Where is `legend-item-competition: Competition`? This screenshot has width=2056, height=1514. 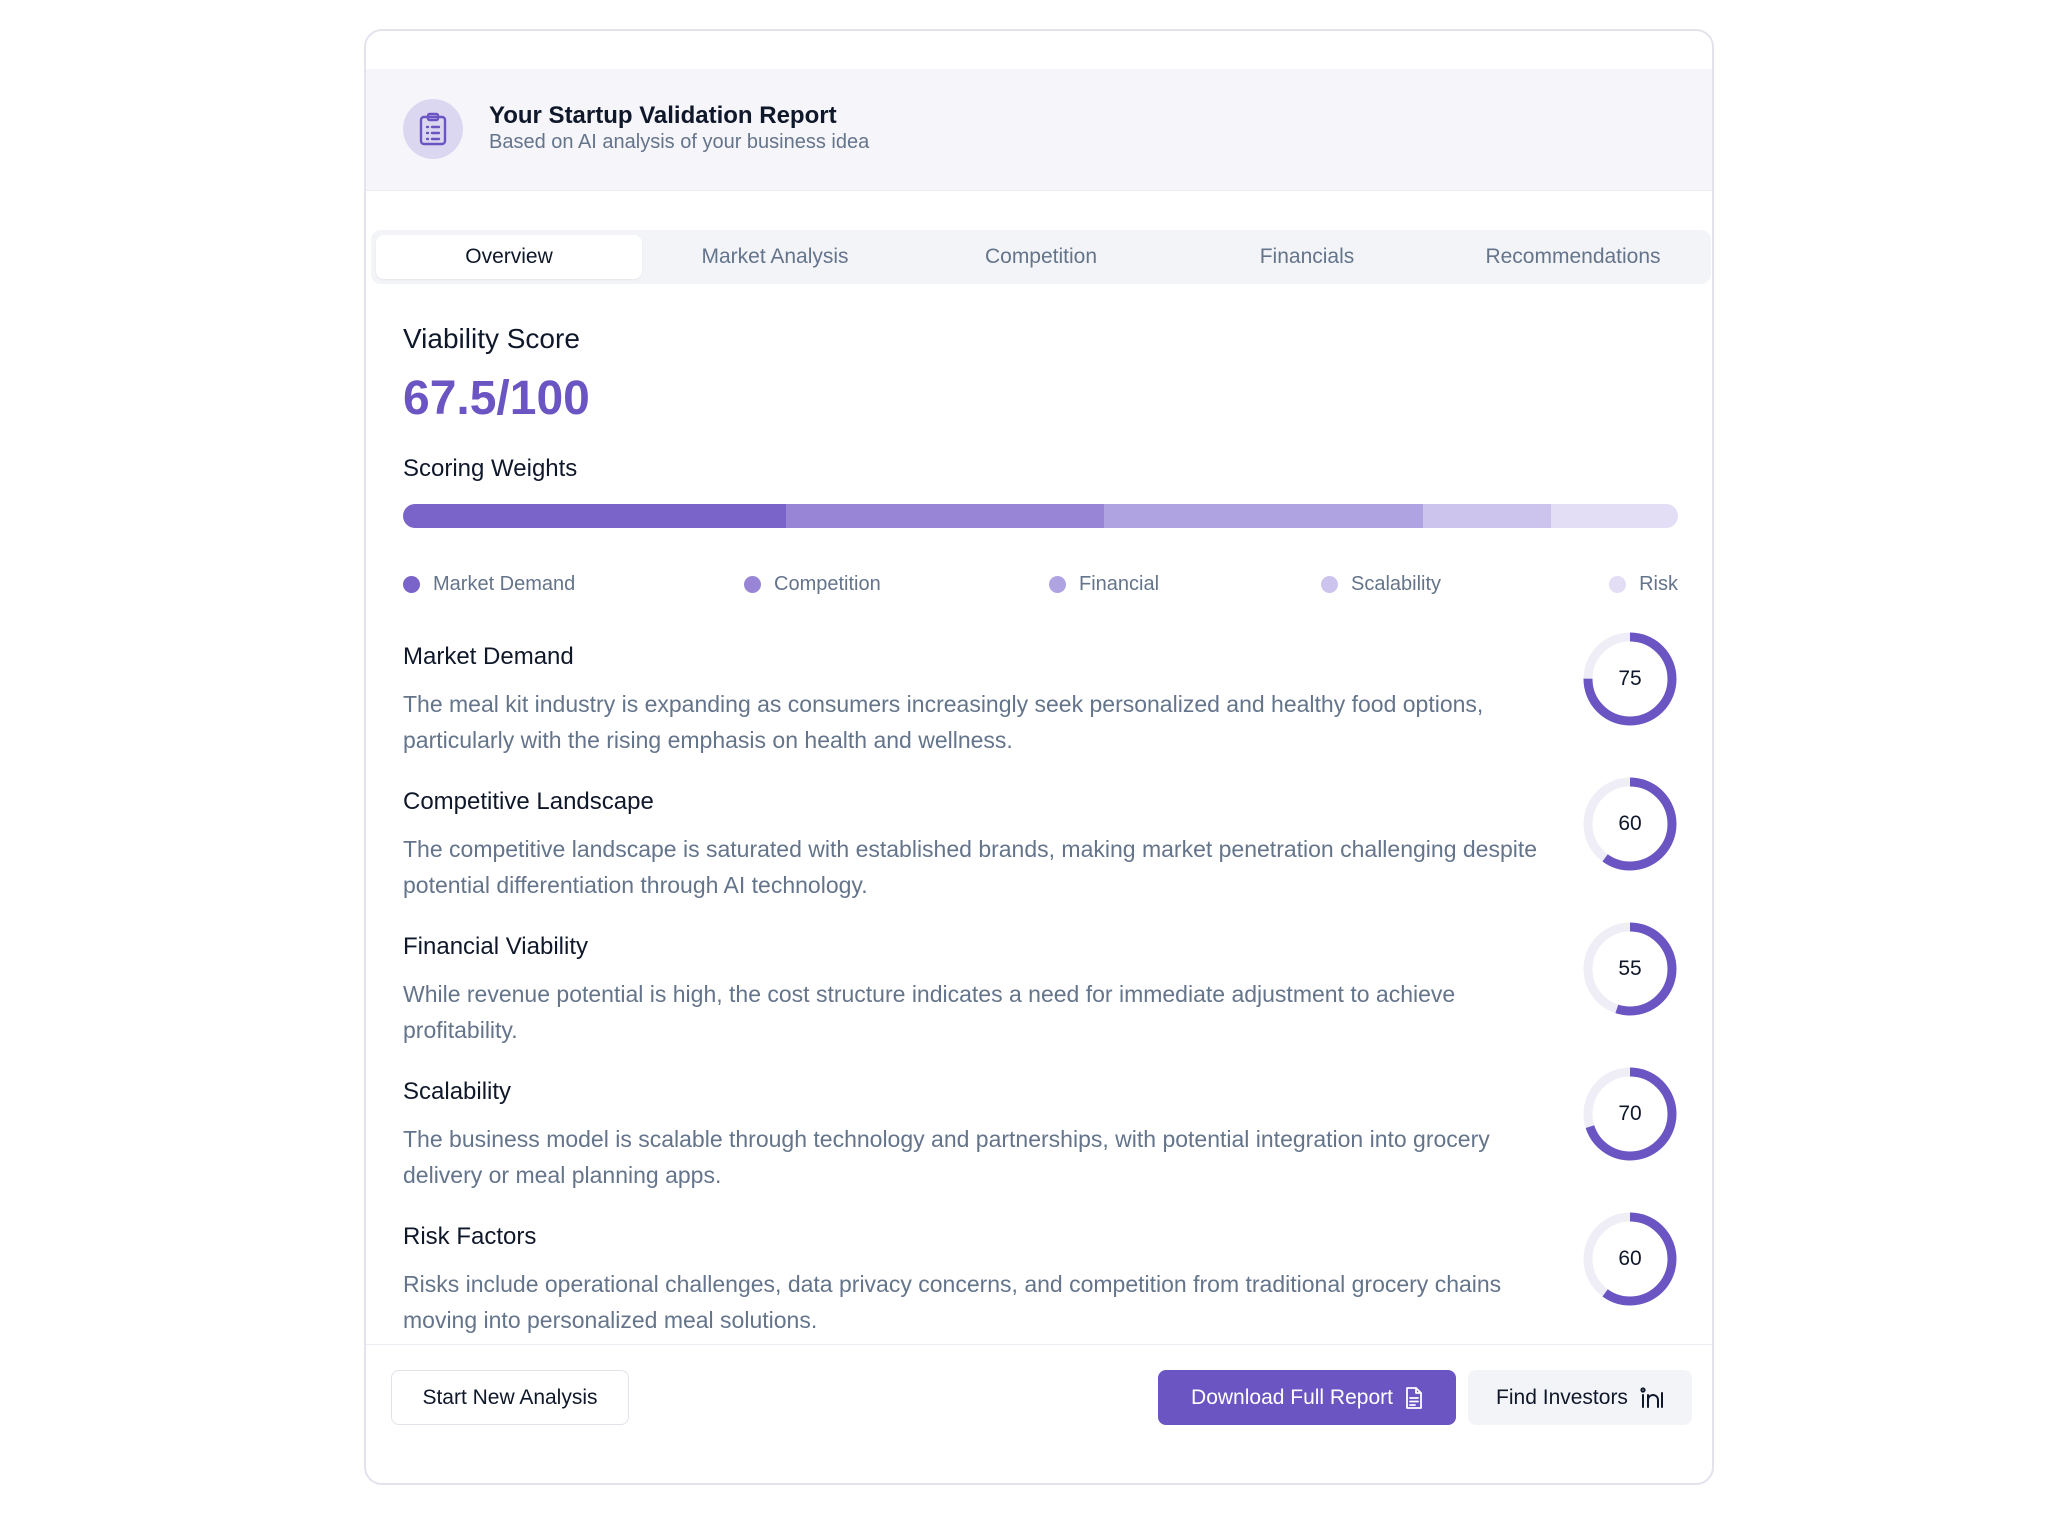 legend-item-competition: Competition is located at coordinates (812, 584).